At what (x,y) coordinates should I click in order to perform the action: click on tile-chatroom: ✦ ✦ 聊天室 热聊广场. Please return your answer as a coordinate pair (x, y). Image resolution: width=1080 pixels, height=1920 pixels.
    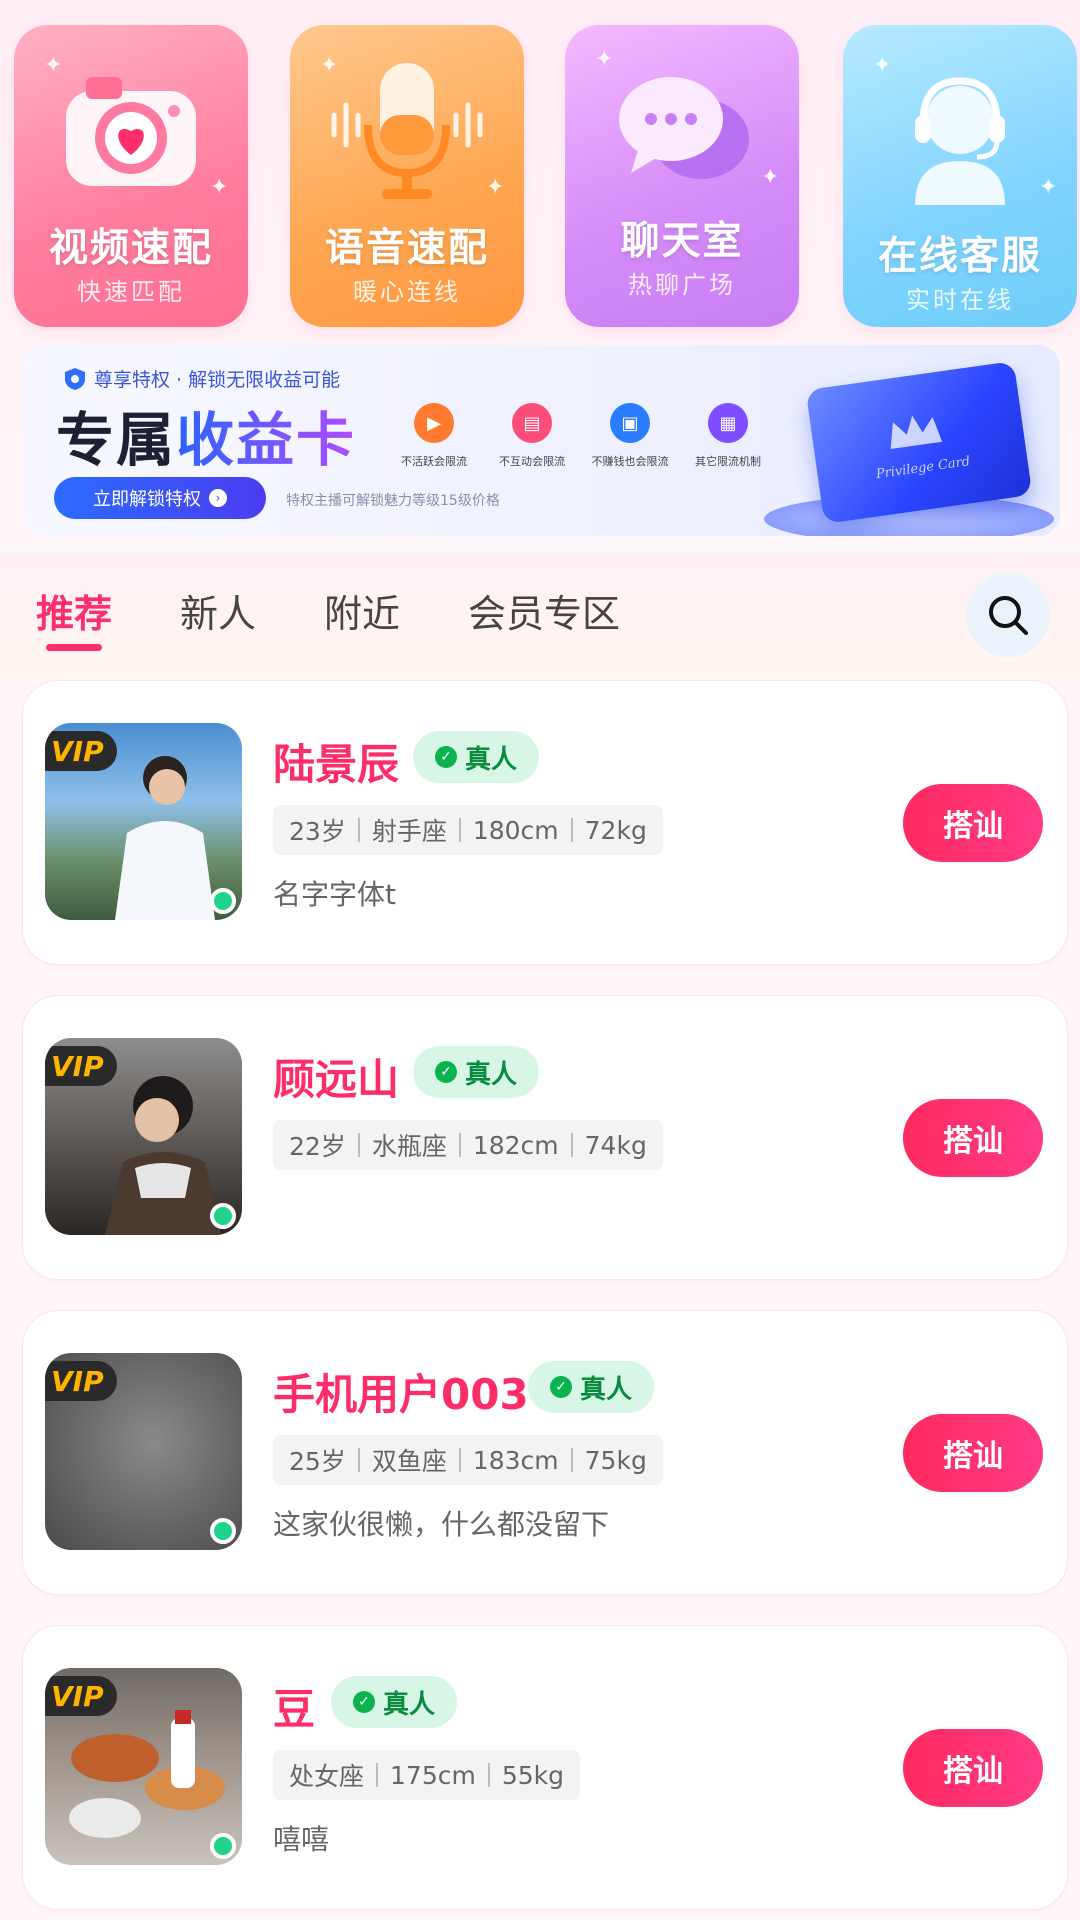
    Looking at the image, I should click on (682, 176).